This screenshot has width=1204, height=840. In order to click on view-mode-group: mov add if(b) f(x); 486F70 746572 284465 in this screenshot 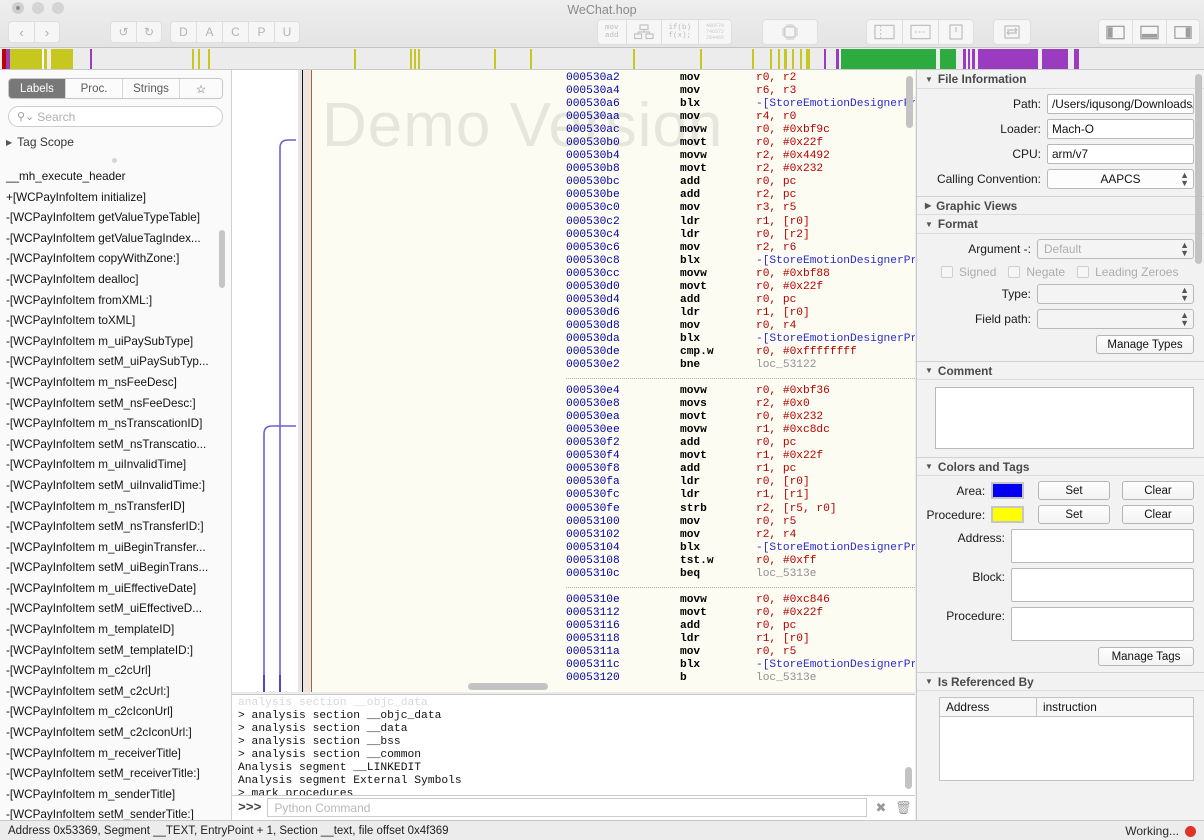, I will do `click(665, 32)`.